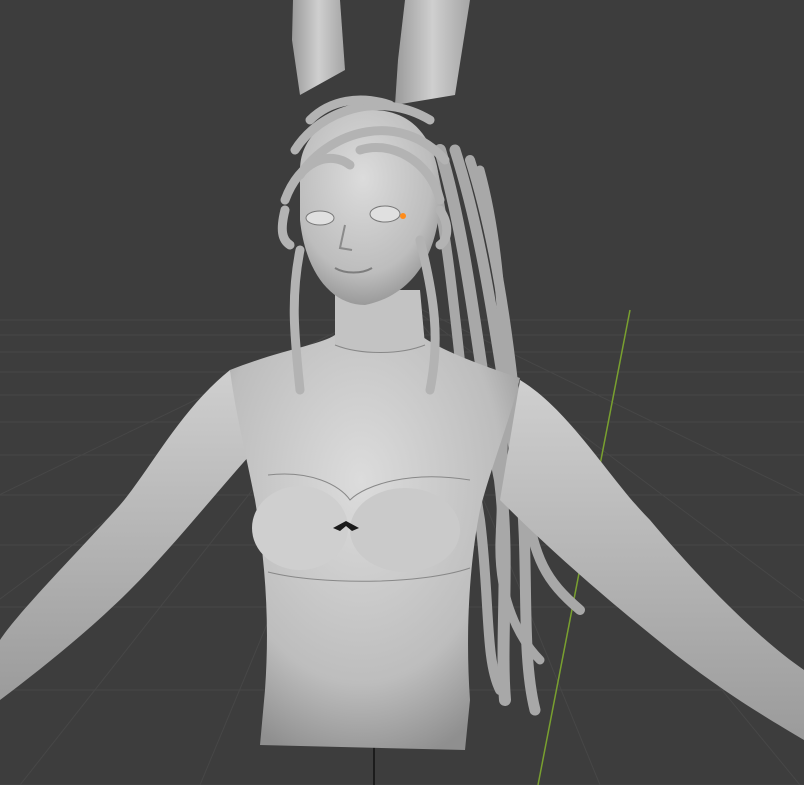  What do you see at coordinates (432, 52) in the screenshot?
I see `bunny-ear-right` at bounding box center [432, 52].